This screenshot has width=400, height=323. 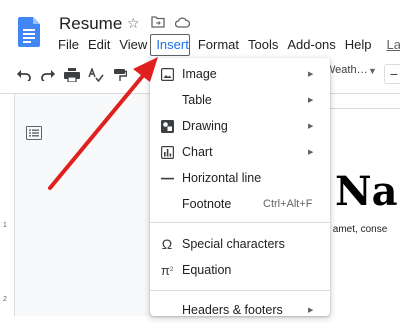 What do you see at coordinates (96, 75) in the screenshot?
I see `spellcheck-icon` at bounding box center [96, 75].